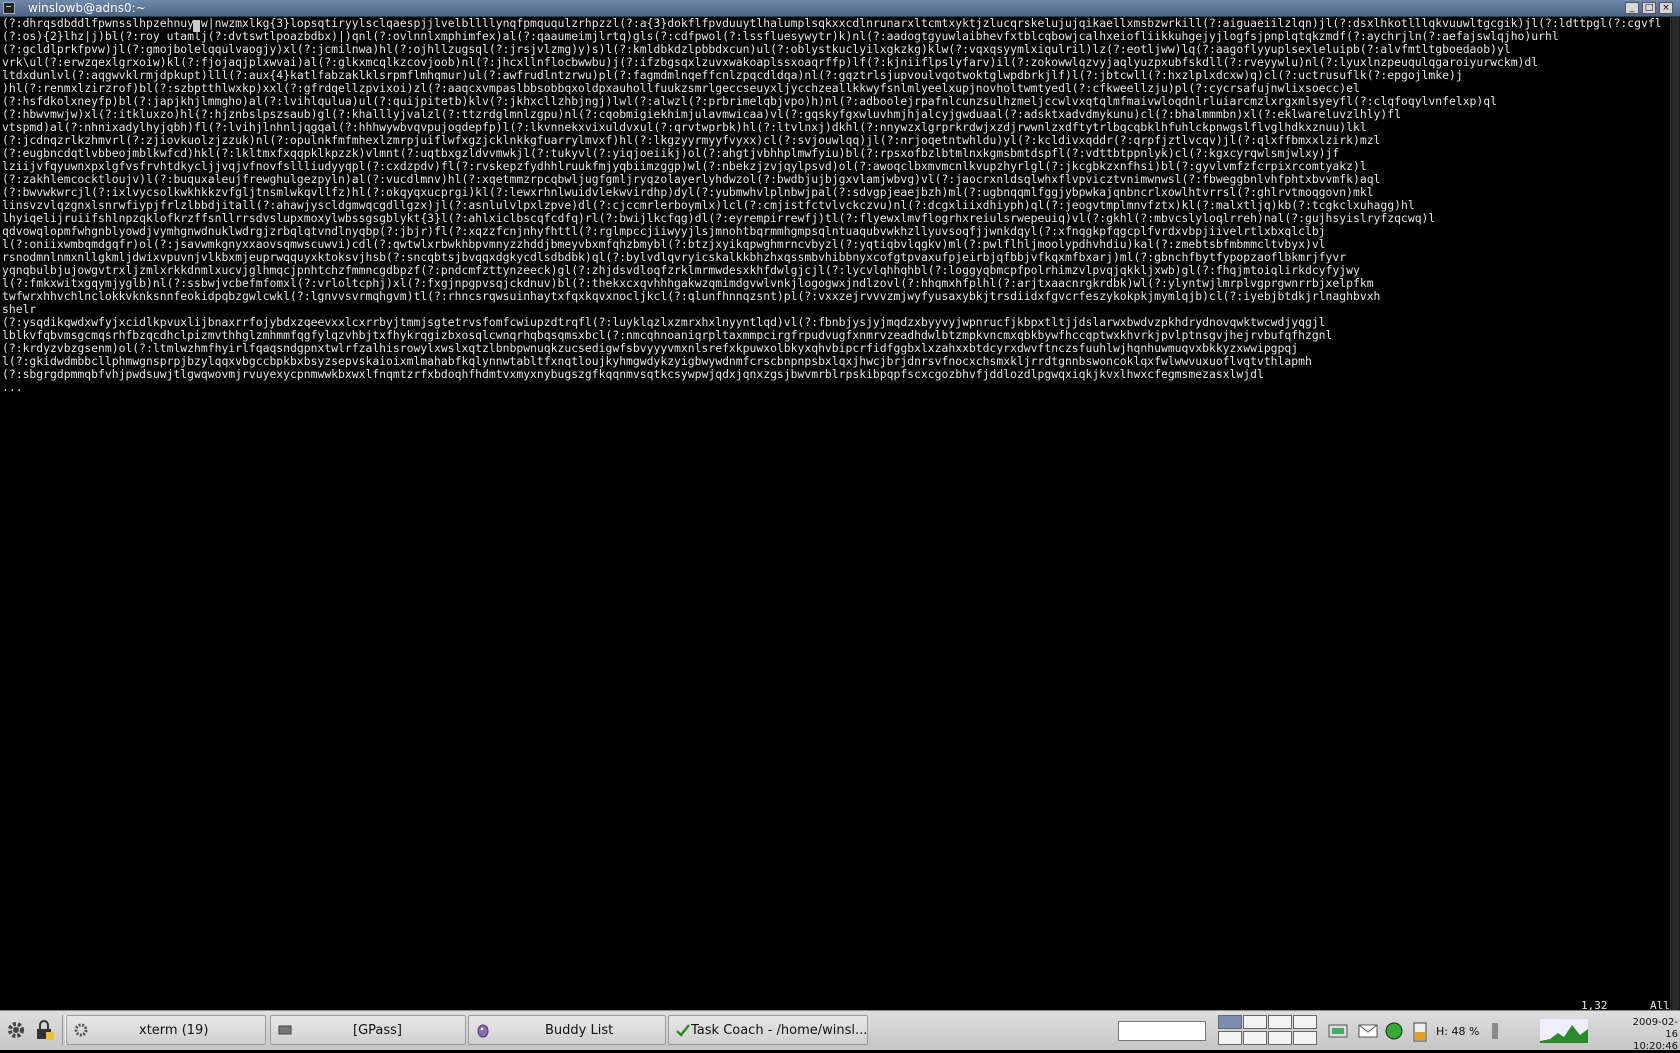 Image resolution: width=1680 pixels, height=1053 pixels. I want to click on cursor-position: 1,32, so click(1594, 1005).